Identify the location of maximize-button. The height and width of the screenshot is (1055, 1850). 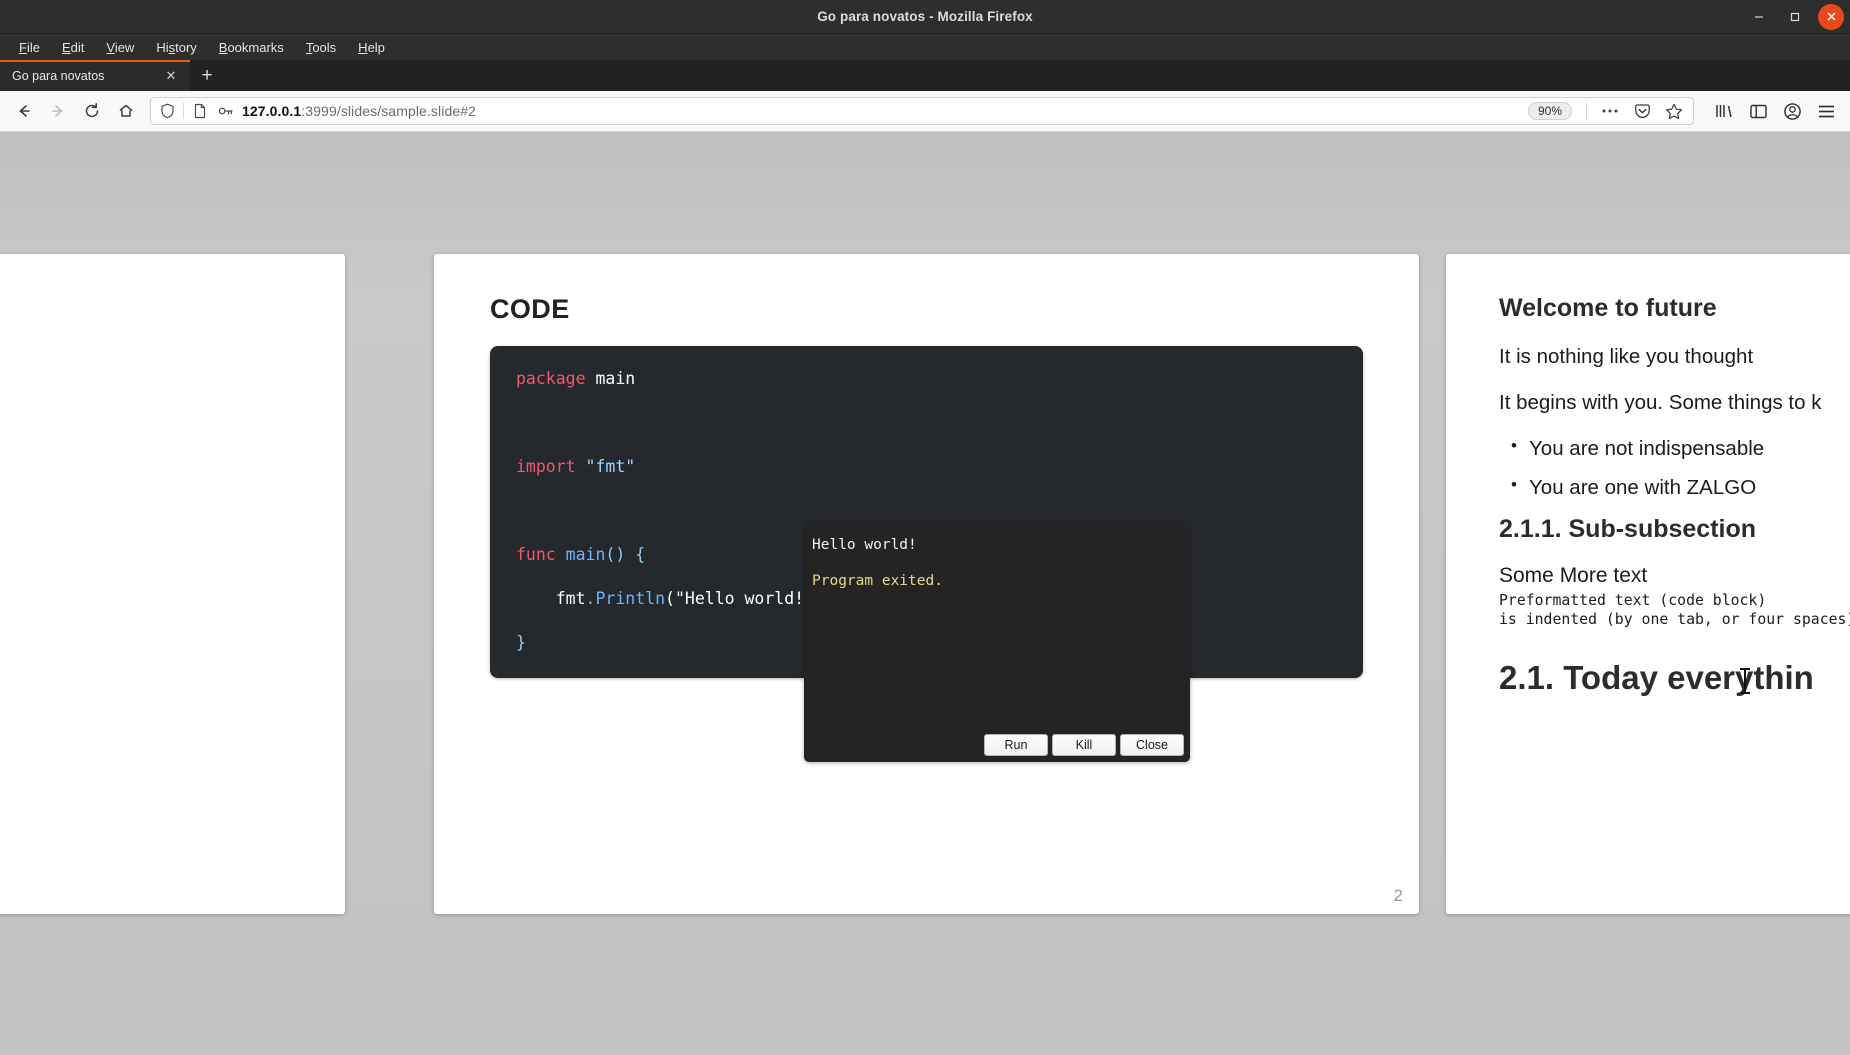
(1795, 17).